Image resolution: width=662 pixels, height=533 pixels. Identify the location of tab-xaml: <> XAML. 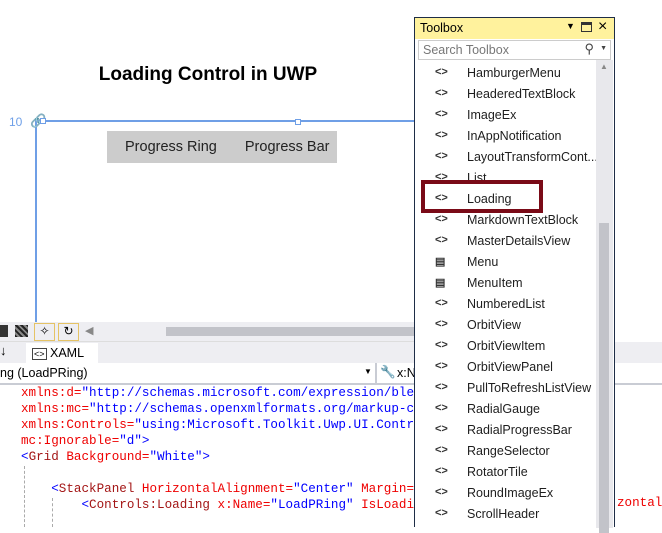
(62, 353).